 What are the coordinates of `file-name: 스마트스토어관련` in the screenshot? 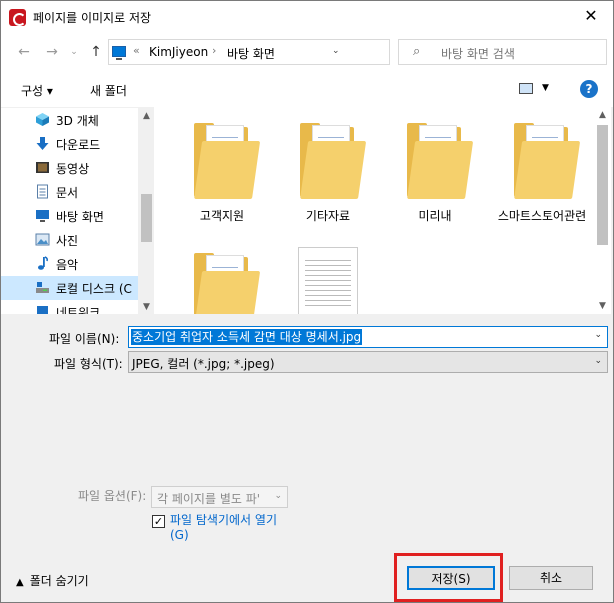 It's located at (542, 216).